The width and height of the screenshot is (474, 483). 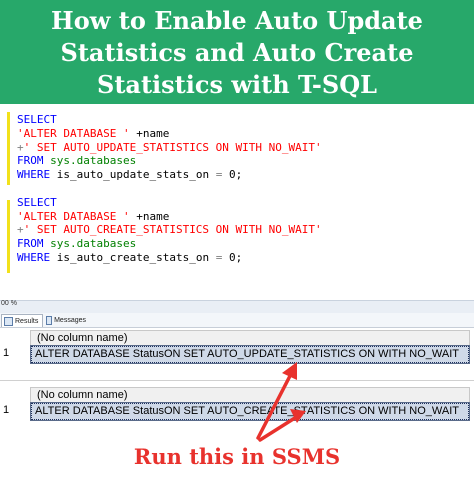 What do you see at coordinates (237, 456) in the screenshot?
I see `annotation-caption: Run this in SSMS` at bounding box center [237, 456].